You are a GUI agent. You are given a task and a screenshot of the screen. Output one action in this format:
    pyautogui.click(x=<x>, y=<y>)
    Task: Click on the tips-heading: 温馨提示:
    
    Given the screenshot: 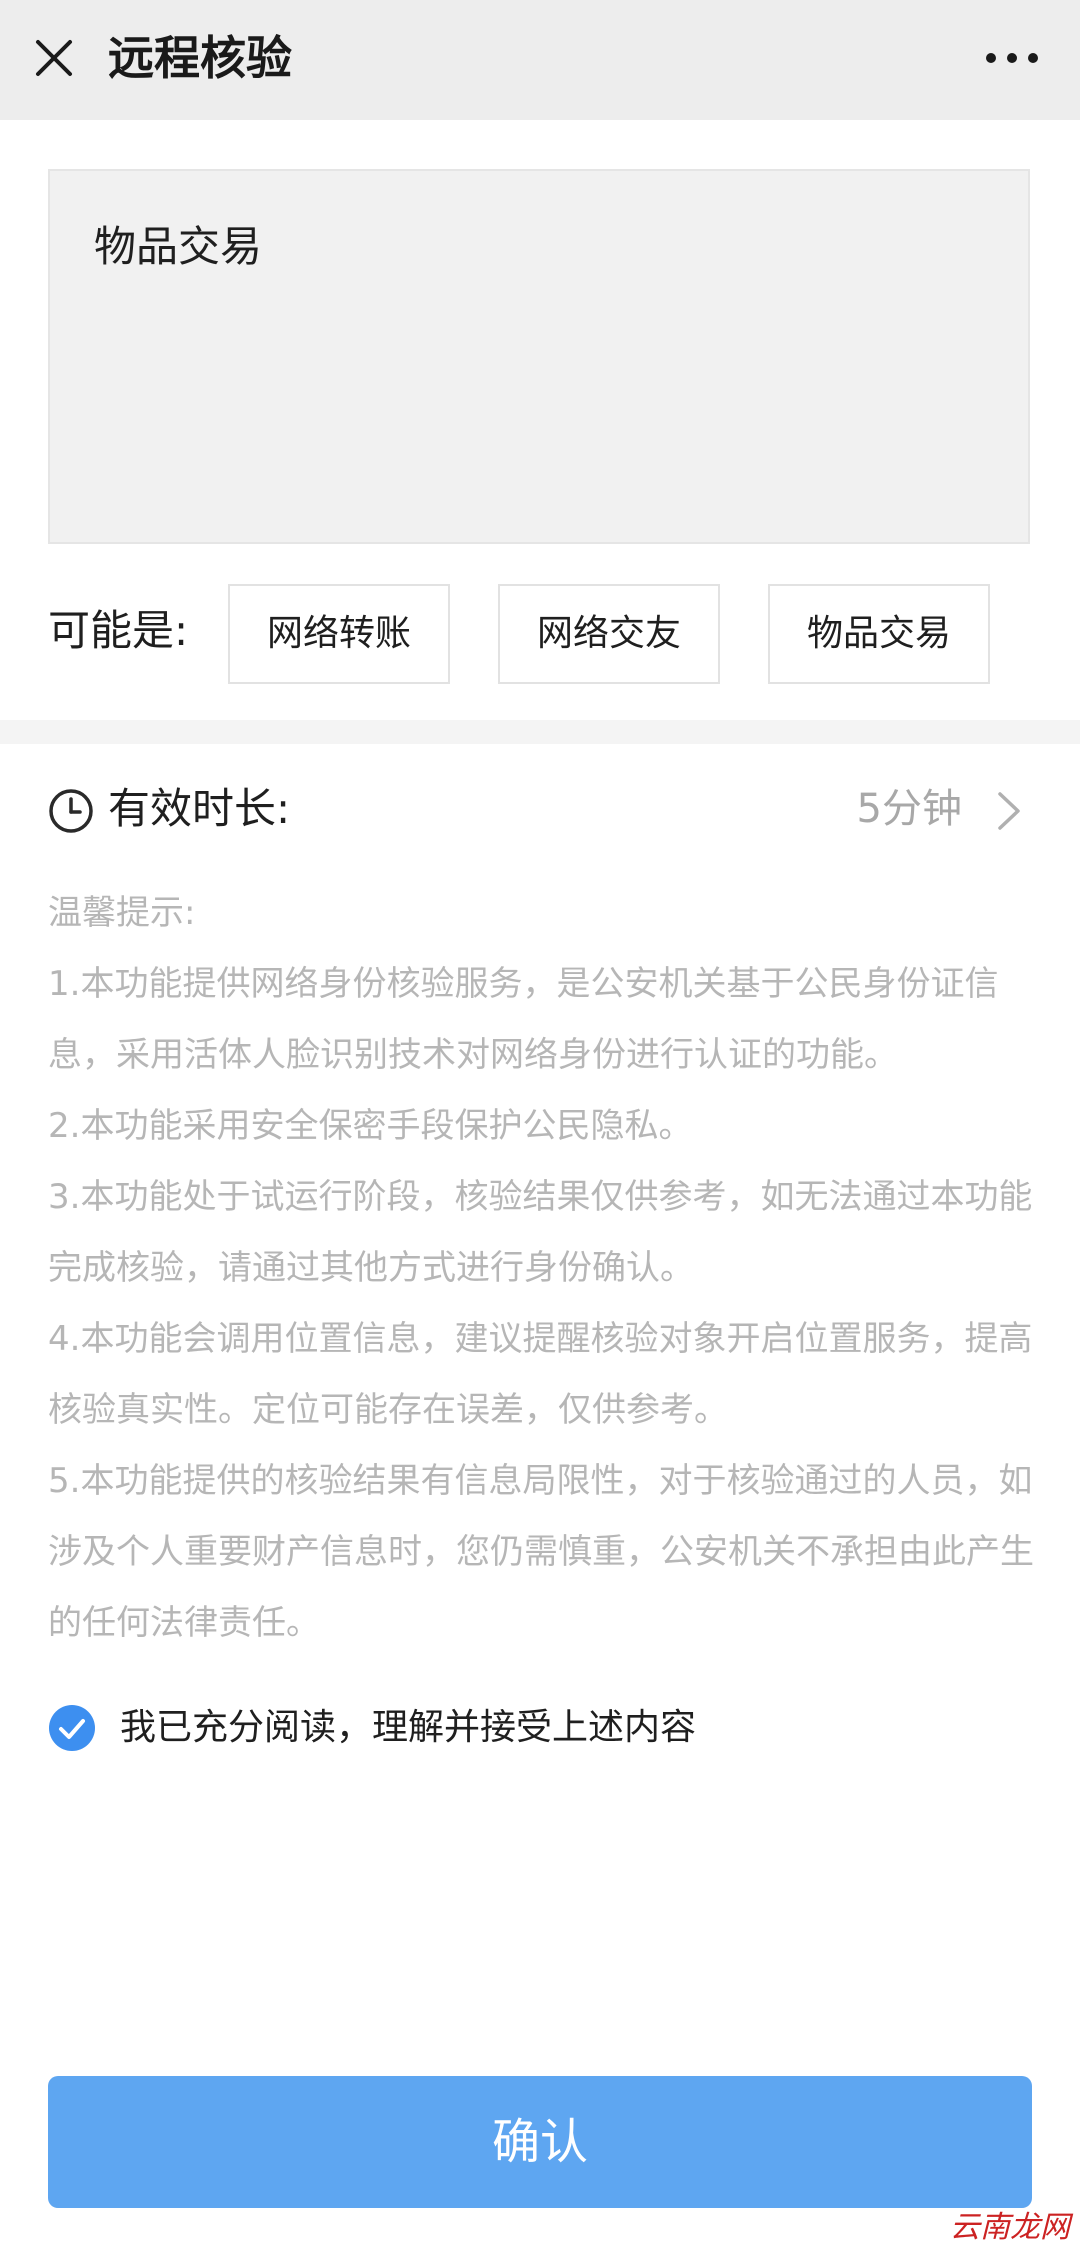 What is the action you would take?
    pyautogui.click(x=122, y=913)
    